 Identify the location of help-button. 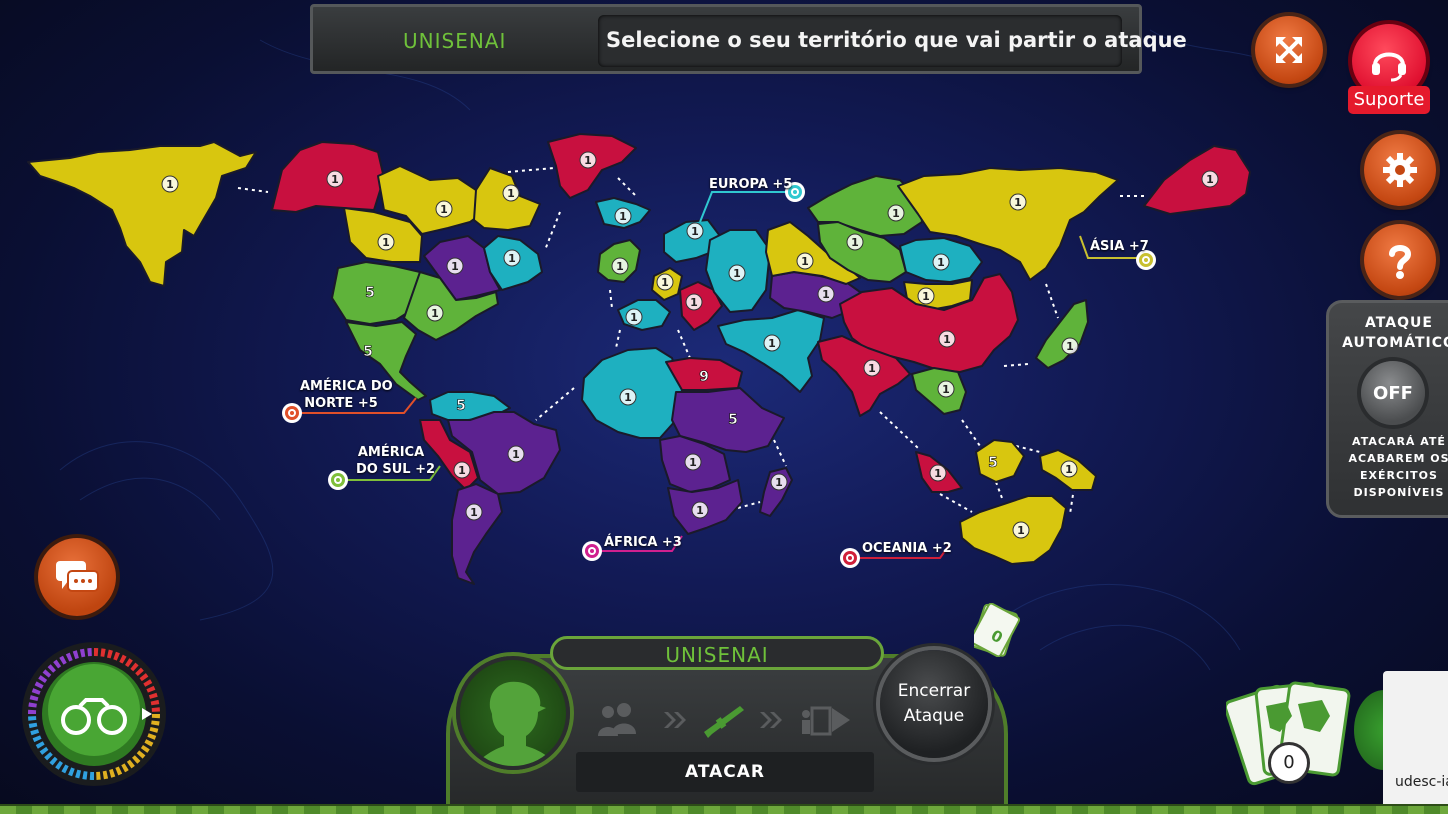
(1400, 260).